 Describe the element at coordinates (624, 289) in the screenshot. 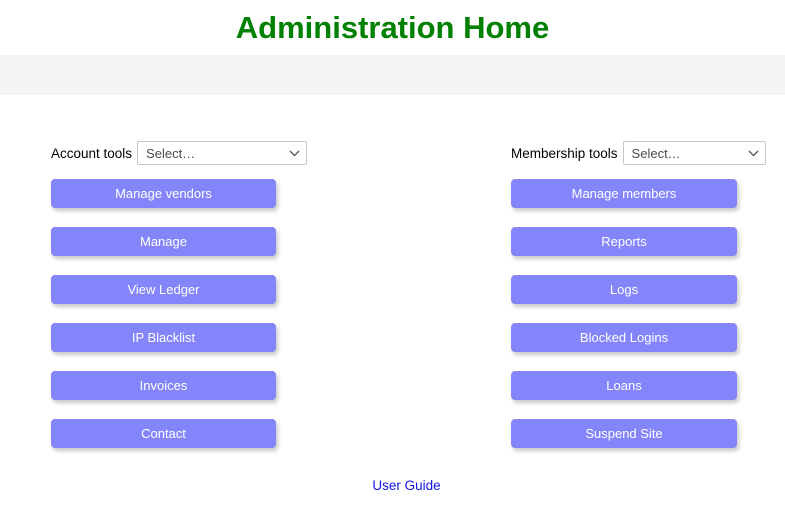

I see `logs-button: Logs` at that location.